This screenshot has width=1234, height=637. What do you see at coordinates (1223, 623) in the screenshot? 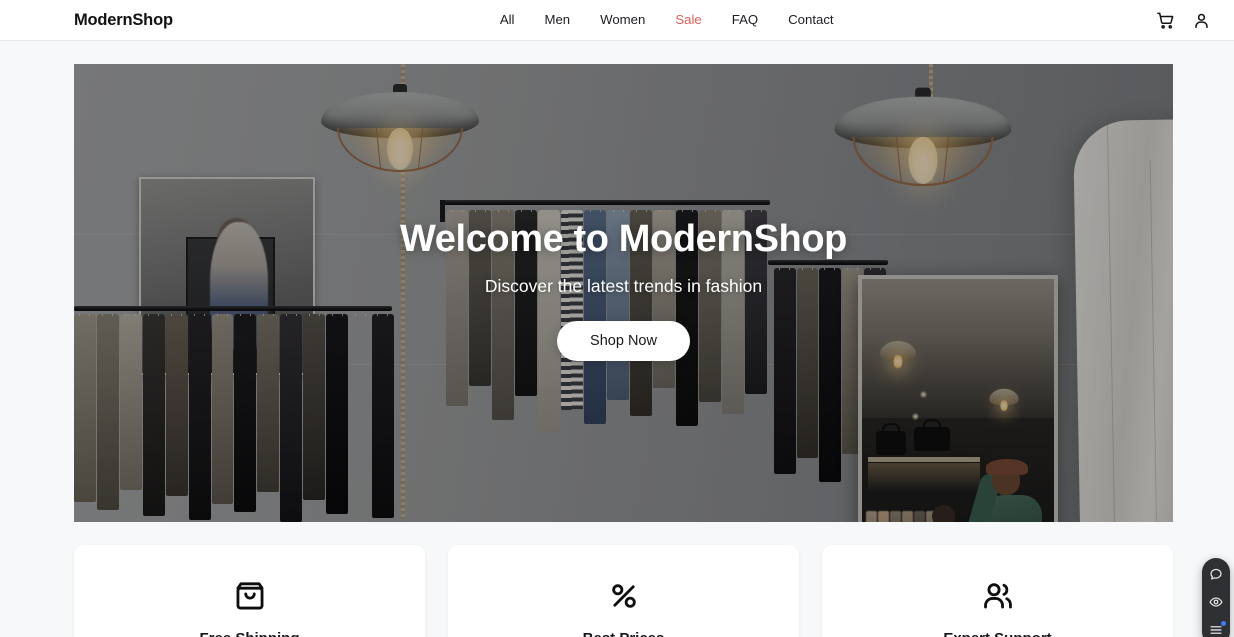
I see `notification-badge` at bounding box center [1223, 623].